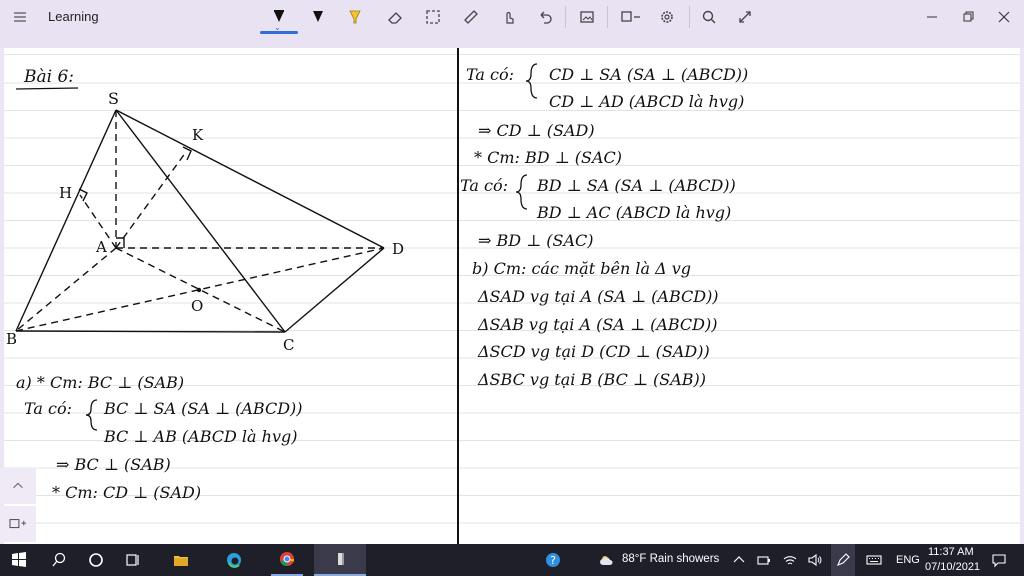 The height and width of the screenshot is (576, 1024). Describe the element at coordinates (633, 212) in the screenshot. I see `note-line: BD ⊥ AC (ABCD là hvg)` at that location.